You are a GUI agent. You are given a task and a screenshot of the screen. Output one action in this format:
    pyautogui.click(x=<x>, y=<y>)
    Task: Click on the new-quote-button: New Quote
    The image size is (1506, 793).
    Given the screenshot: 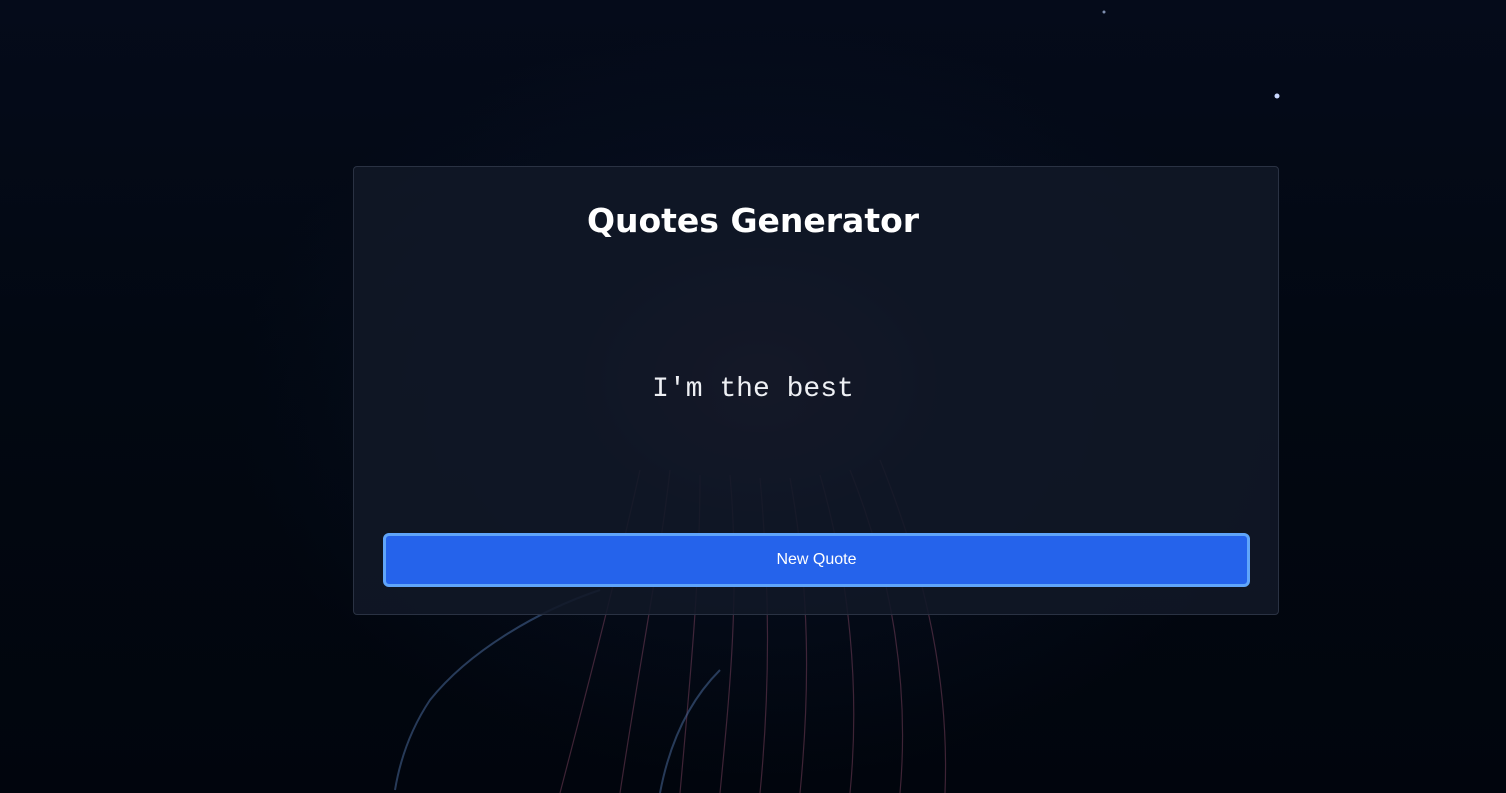 What is the action you would take?
    pyautogui.click(x=816, y=560)
    